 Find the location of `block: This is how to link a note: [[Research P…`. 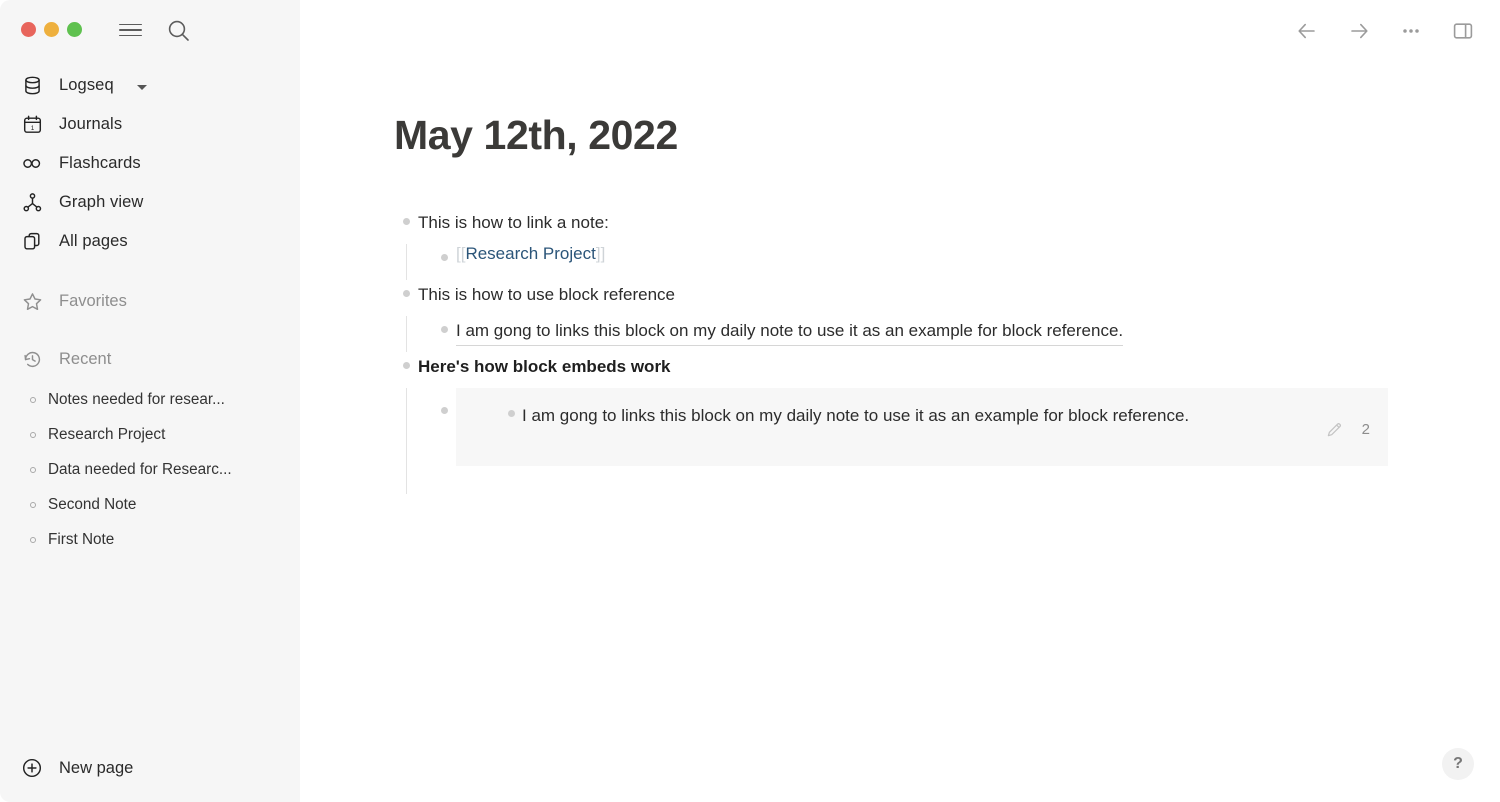

block: This is how to link a note: [[Research P… is located at coordinates (947, 244).